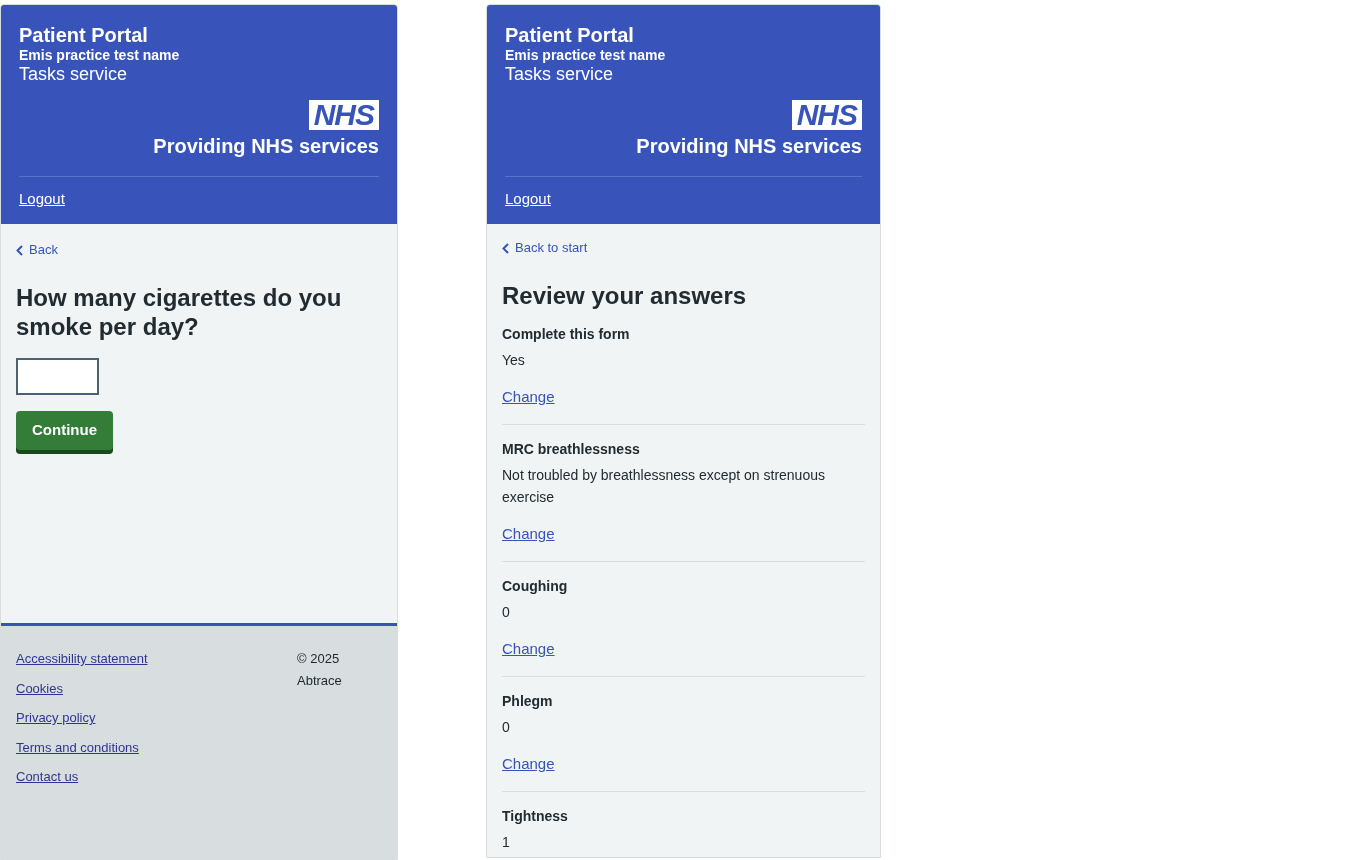  What do you see at coordinates (39, 688) in the screenshot?
I see `footer-link: Cookies` at bounding box center [39, 688].